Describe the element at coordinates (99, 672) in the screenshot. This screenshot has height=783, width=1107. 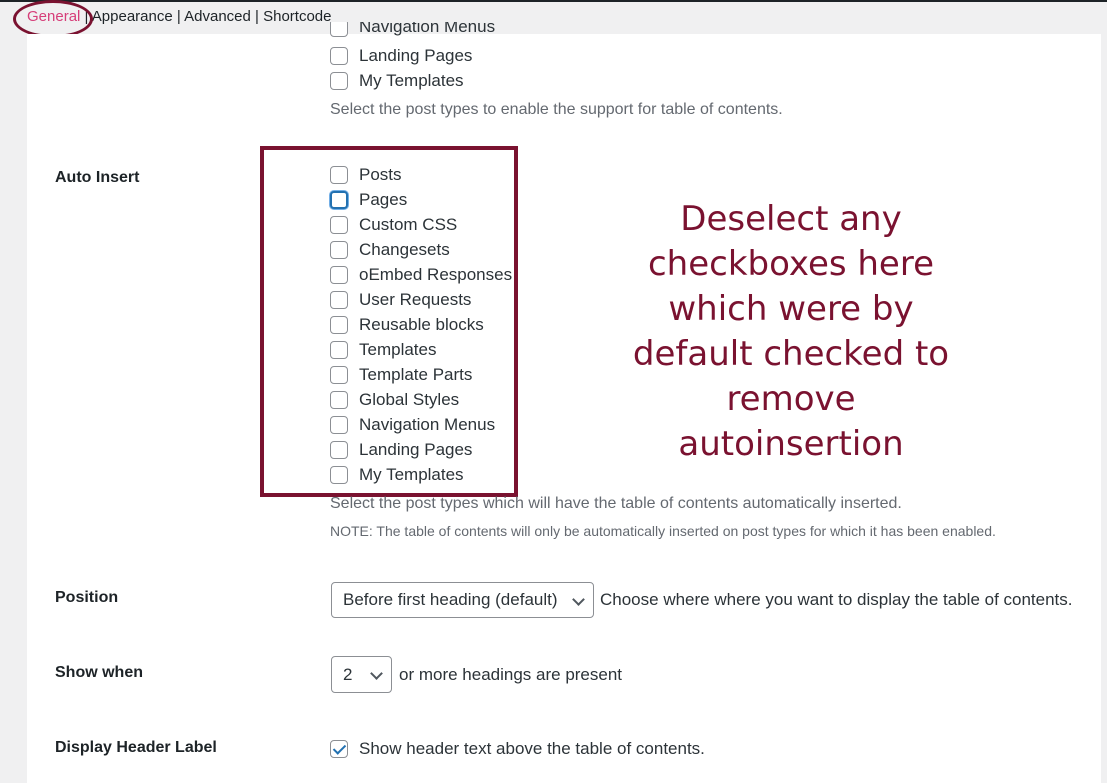
I see `show-when-label: Show when` at that location.